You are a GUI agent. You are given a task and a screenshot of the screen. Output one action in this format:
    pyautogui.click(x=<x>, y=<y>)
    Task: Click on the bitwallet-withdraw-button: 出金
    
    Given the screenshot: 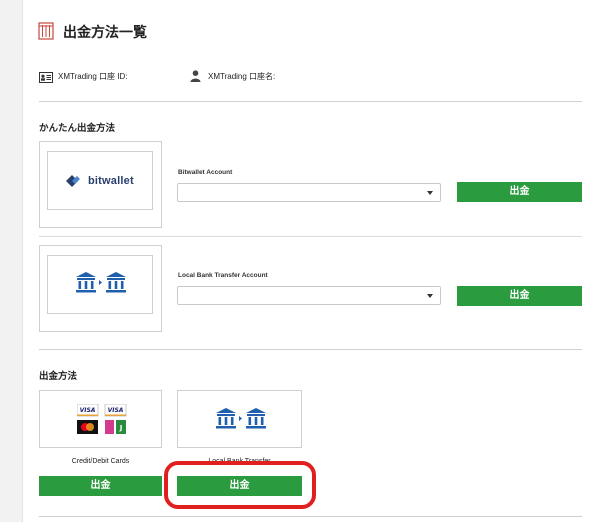 What is the action you would take?
    pyautogui.click(x=519, y=192)
    